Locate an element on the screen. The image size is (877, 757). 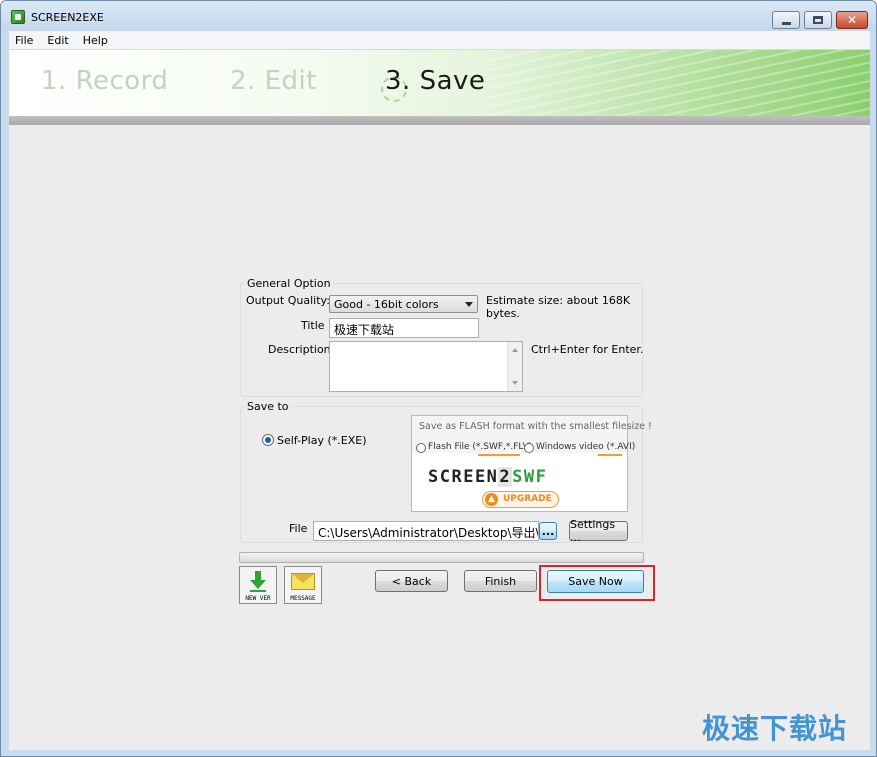
progress-bar is located at coordinates (441, 557).